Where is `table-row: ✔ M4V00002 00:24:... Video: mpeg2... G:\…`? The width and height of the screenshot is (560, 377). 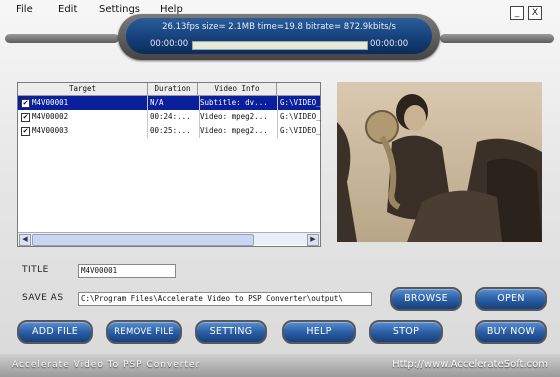 table-row: ✔ M4V00002 00:24:... Video: mpeg2... G:\… is located at coordinates (169, 117).